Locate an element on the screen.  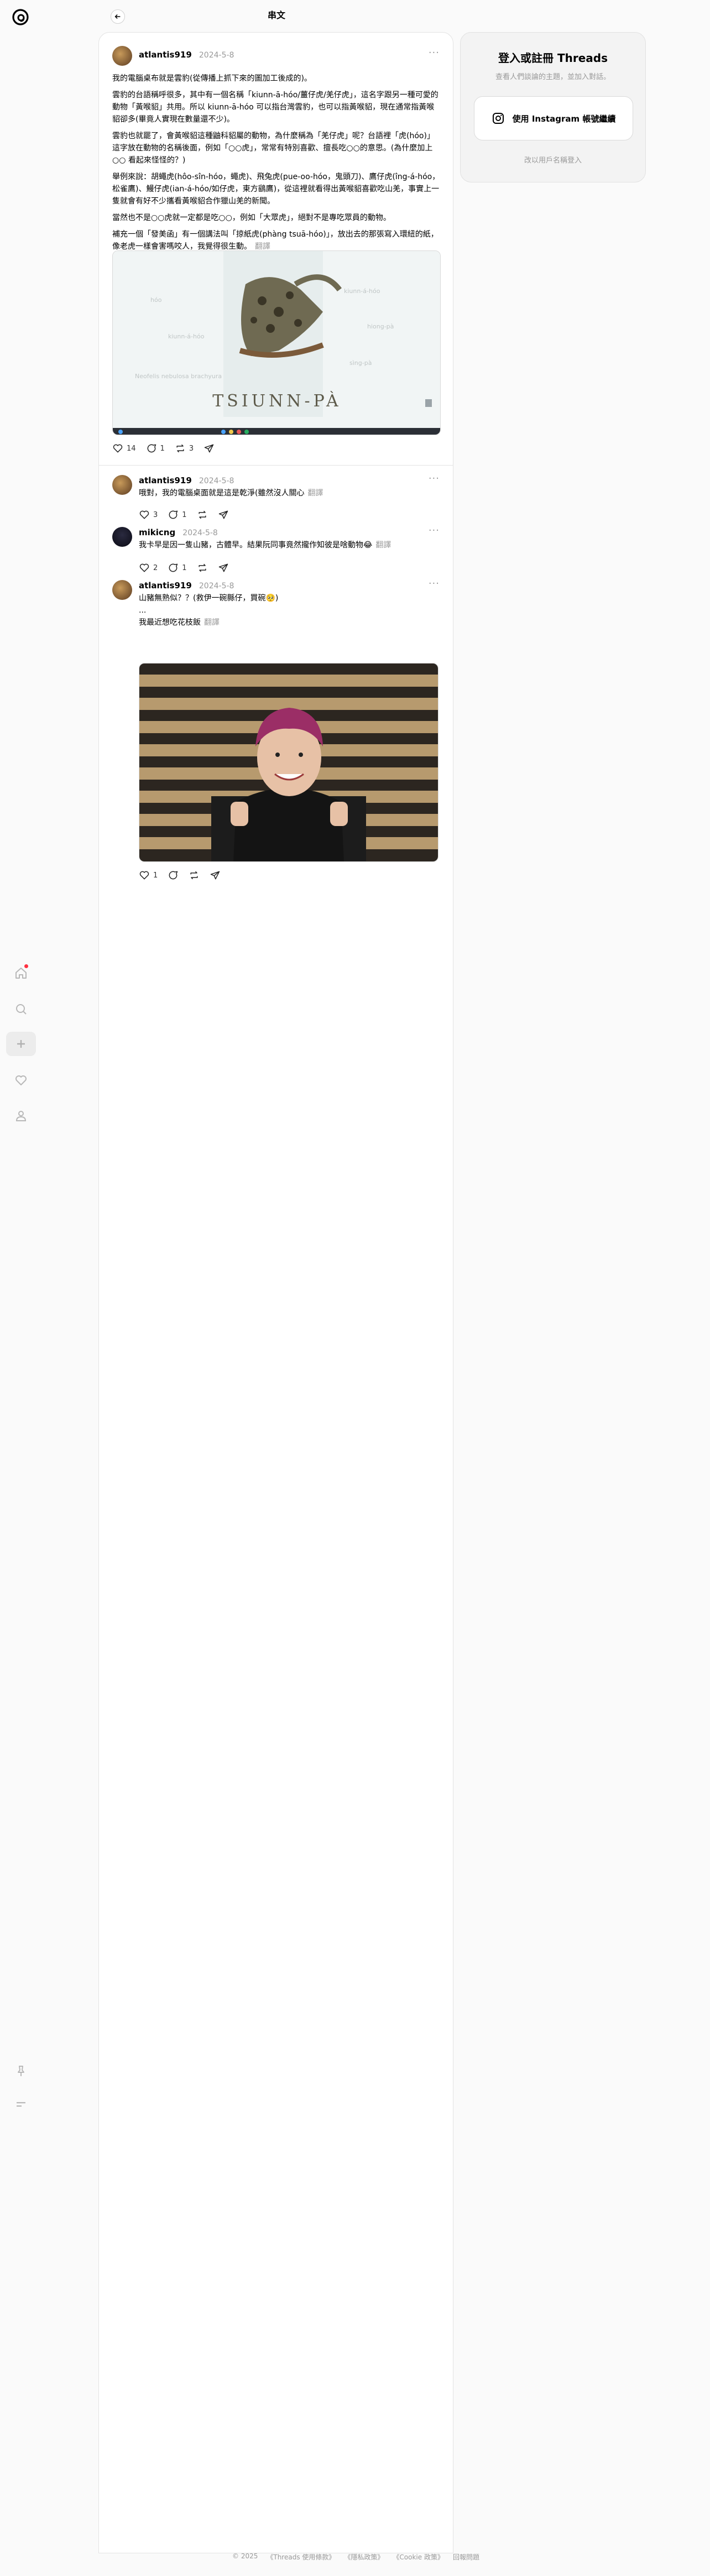
post-actions: 14 1 3 is located at coordinates (163, 448).